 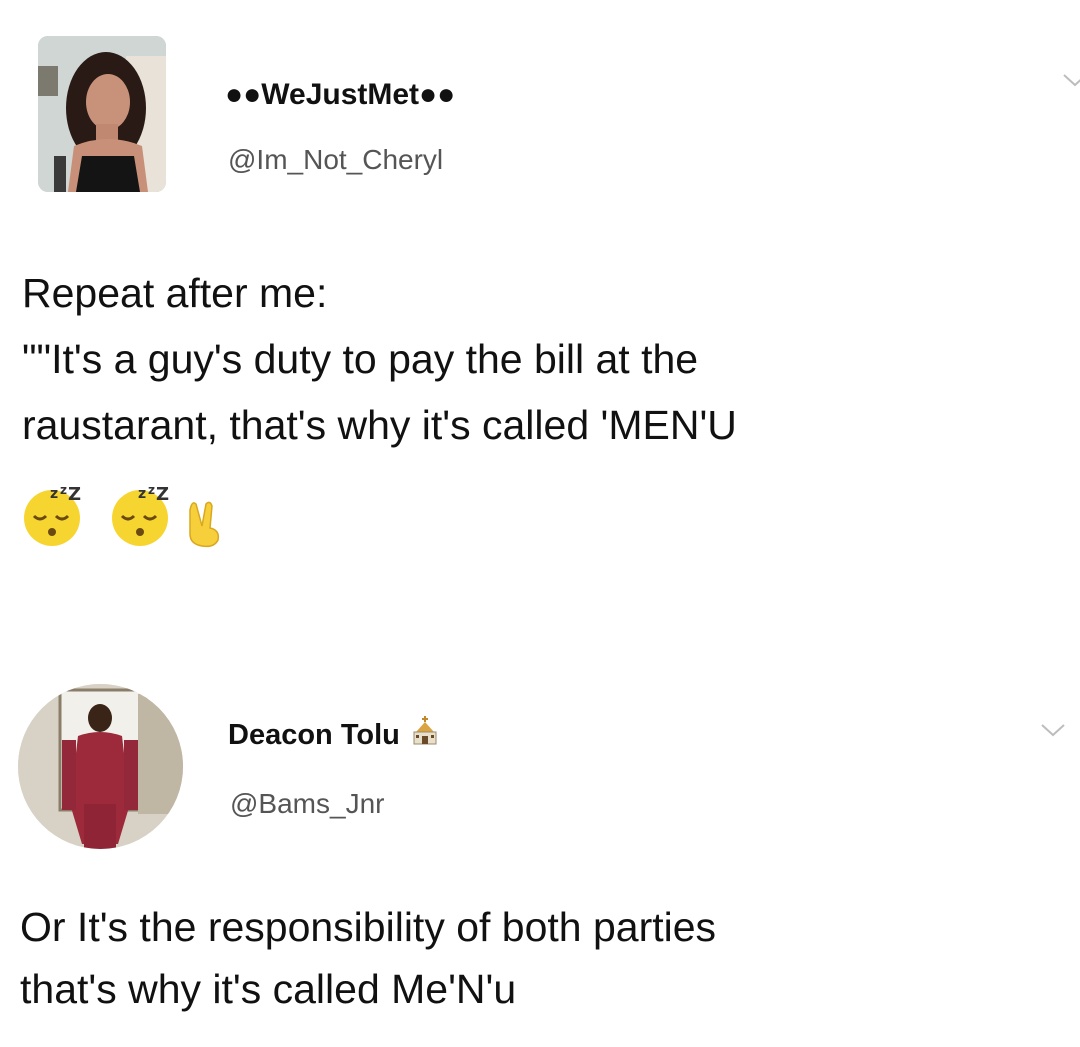 I want to click on emoji-row: z z Z z z Z, so click(x=150, y=515).